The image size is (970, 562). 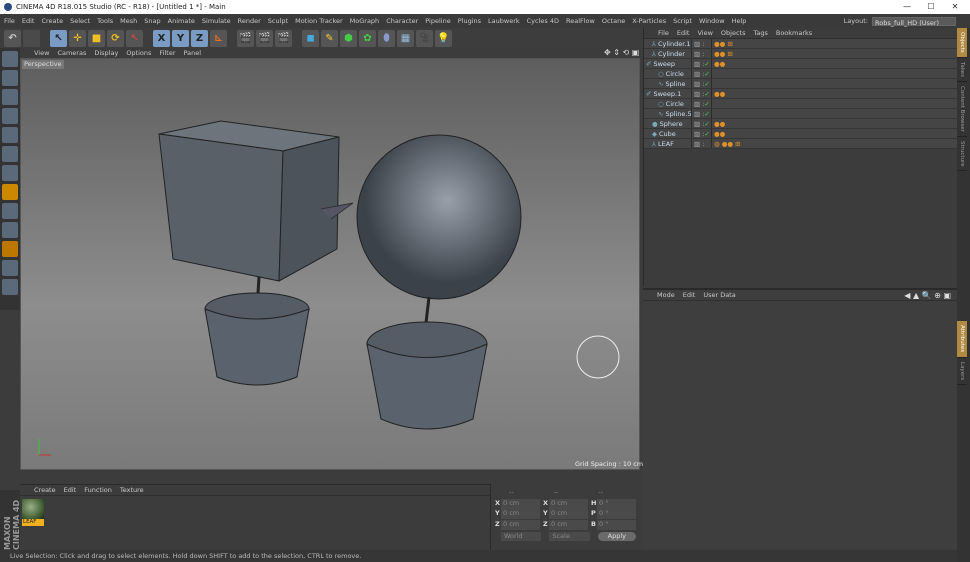 What do you see at coordinates (319, 21) in the screenshot?
I see `menu-motion-tracker: Motion Tracker` at bounding box center [319, 21].